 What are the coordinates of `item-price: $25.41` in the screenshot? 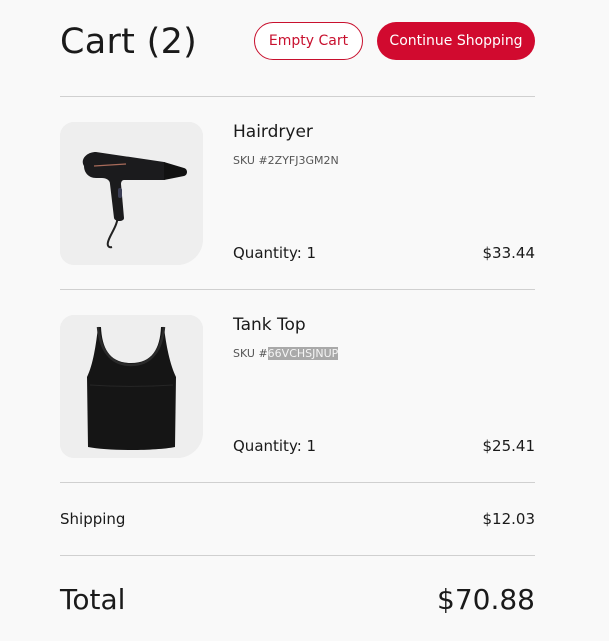 It's located at (509, 446).